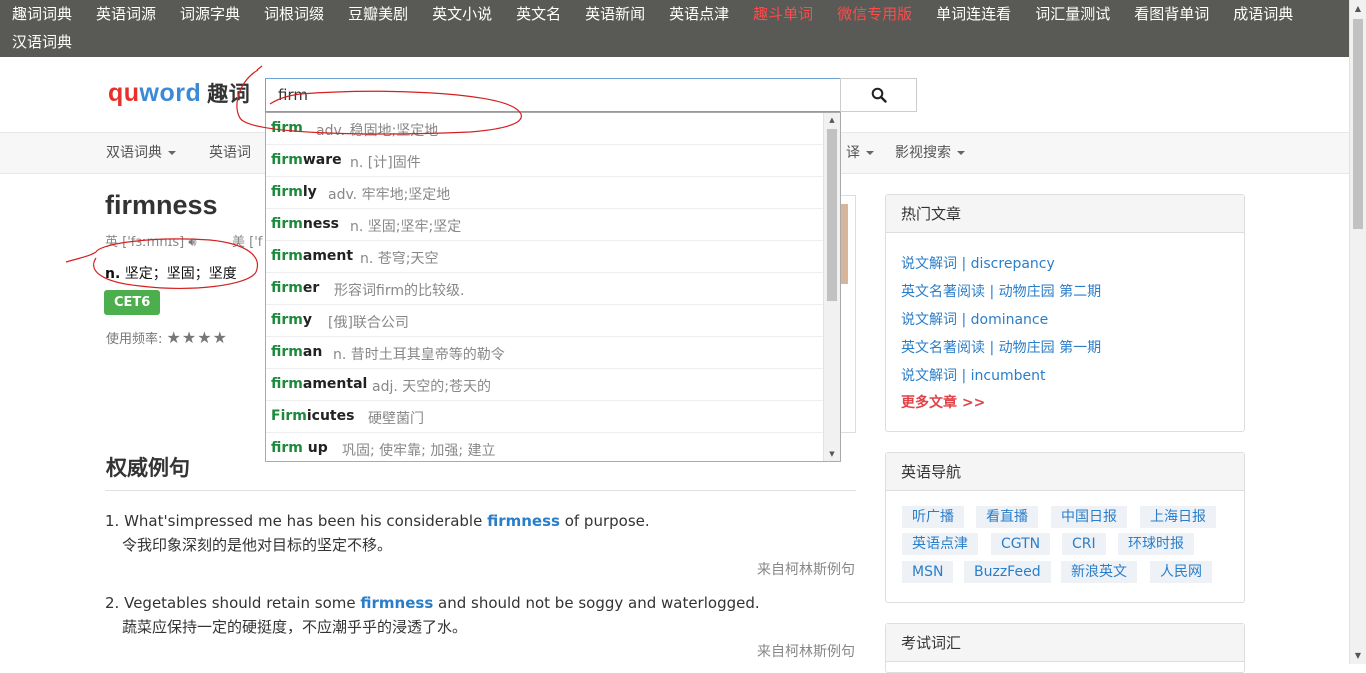  Describe the element at coordinates (247, 240) in the screenshot. I see `us-pronunciation: 美 ['f` at that location.